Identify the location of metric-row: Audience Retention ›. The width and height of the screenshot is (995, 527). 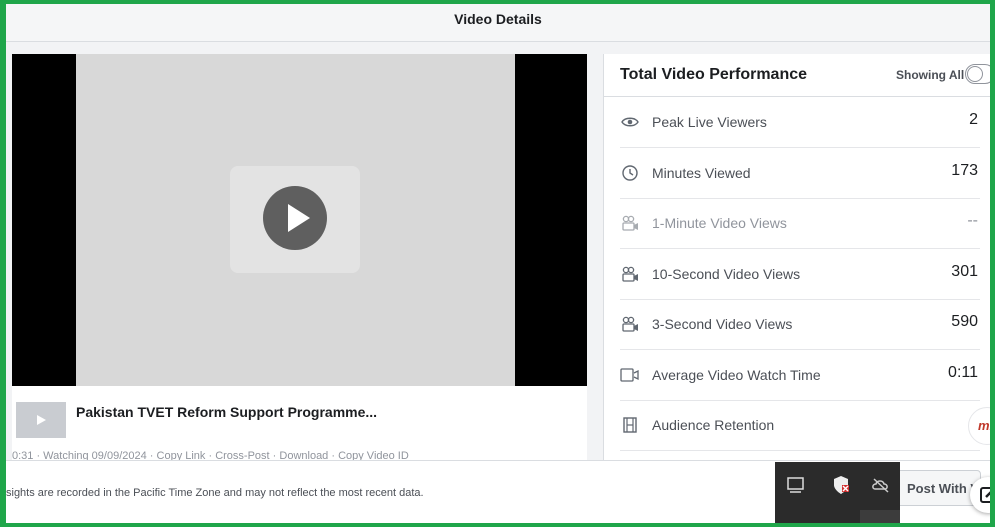
(805, 425).